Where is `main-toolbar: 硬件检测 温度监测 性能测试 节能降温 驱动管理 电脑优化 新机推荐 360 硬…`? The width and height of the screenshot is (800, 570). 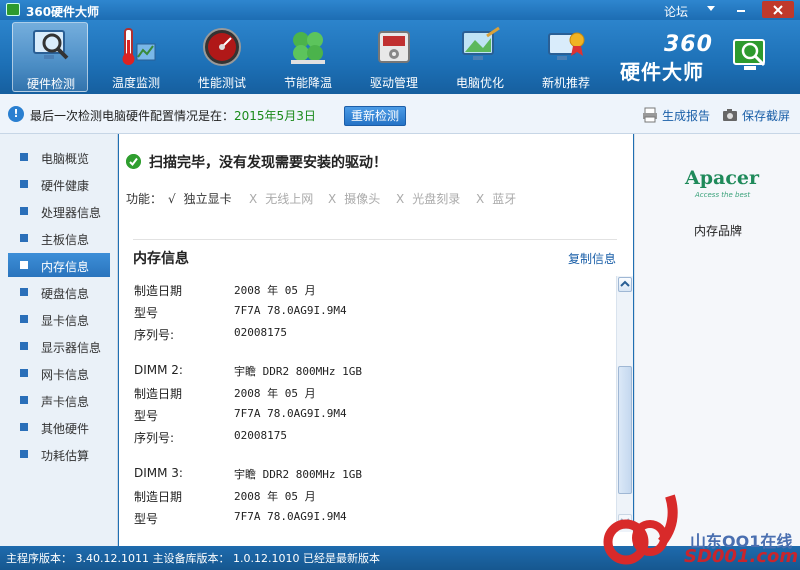 main-toolbar: 硬件检测 温度监测 性能测试 节能降温 驱动管理 电脑优化 新机推荐 360 硬… is located at coordinates (400, 57).